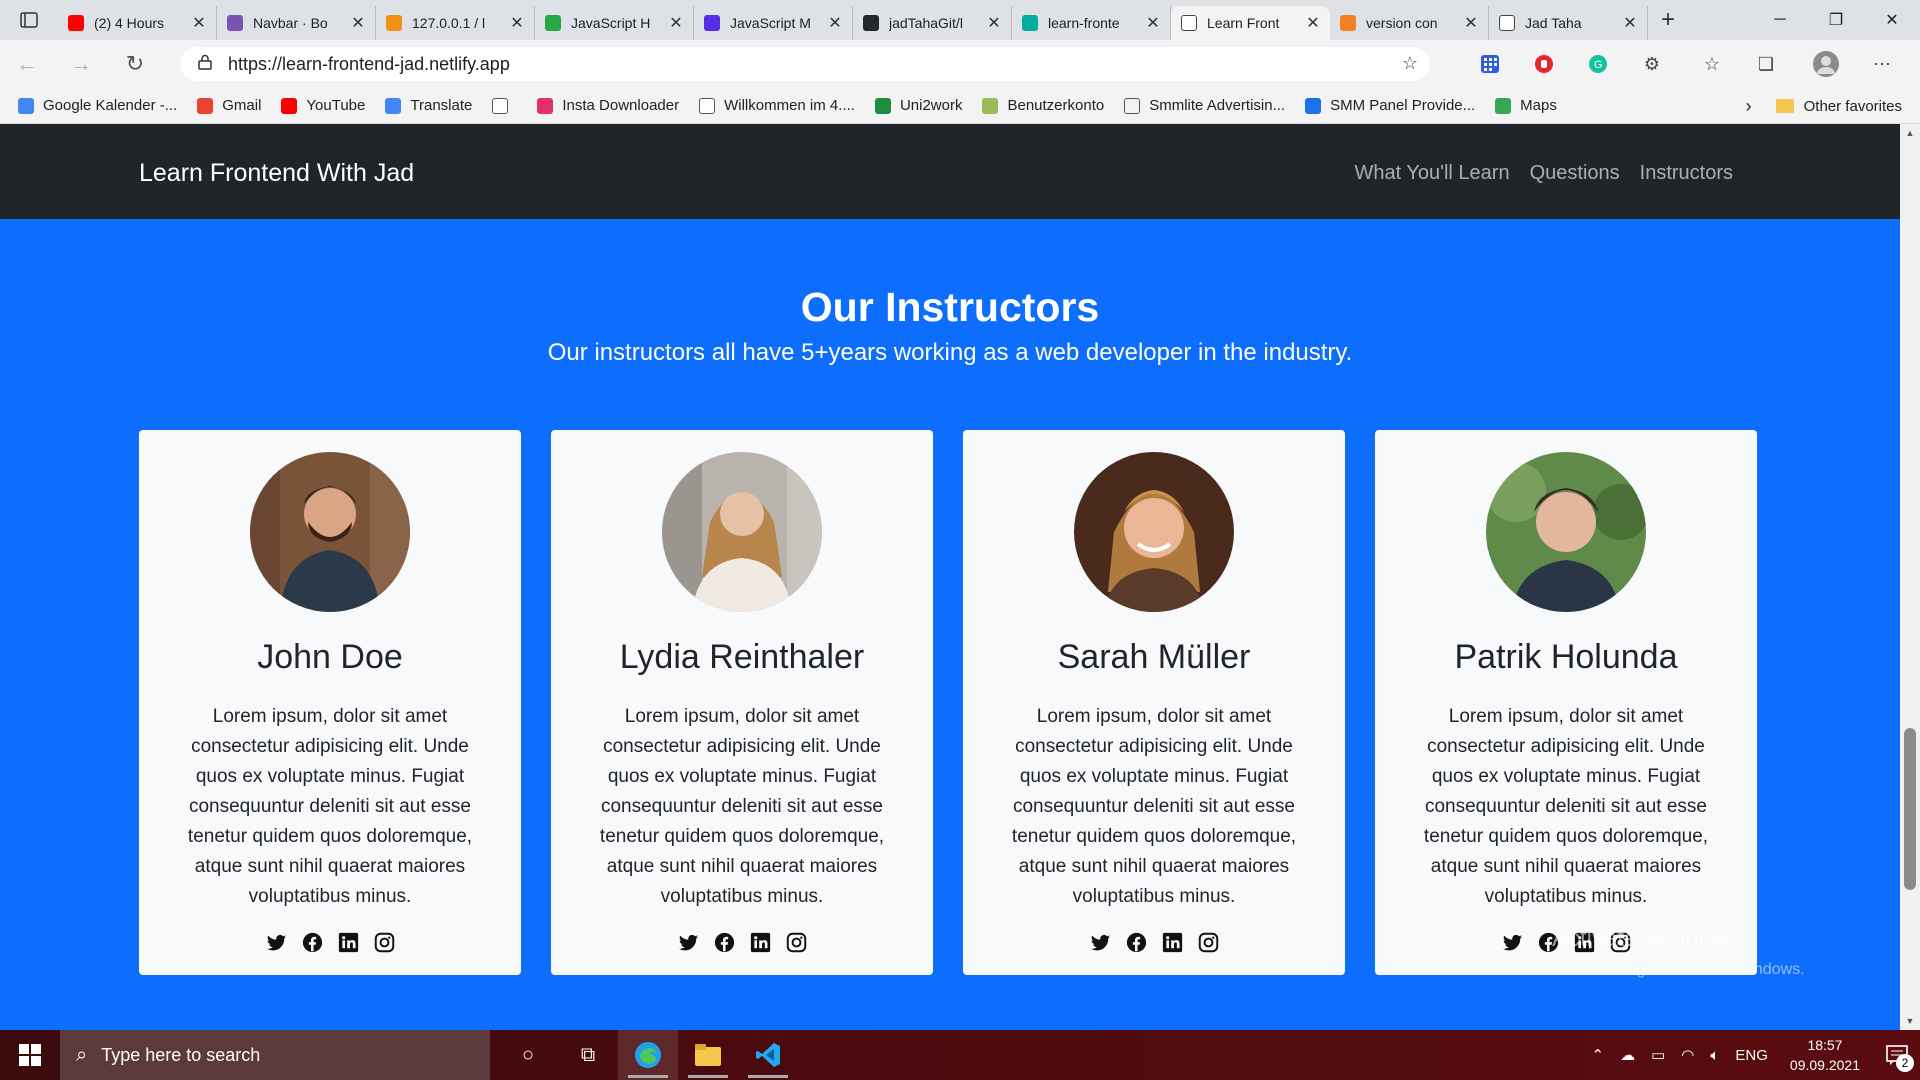  What do you see at coordinates (30, 1055) in the screenshot?
I see `start-button` at bounding box center [30, 1055].